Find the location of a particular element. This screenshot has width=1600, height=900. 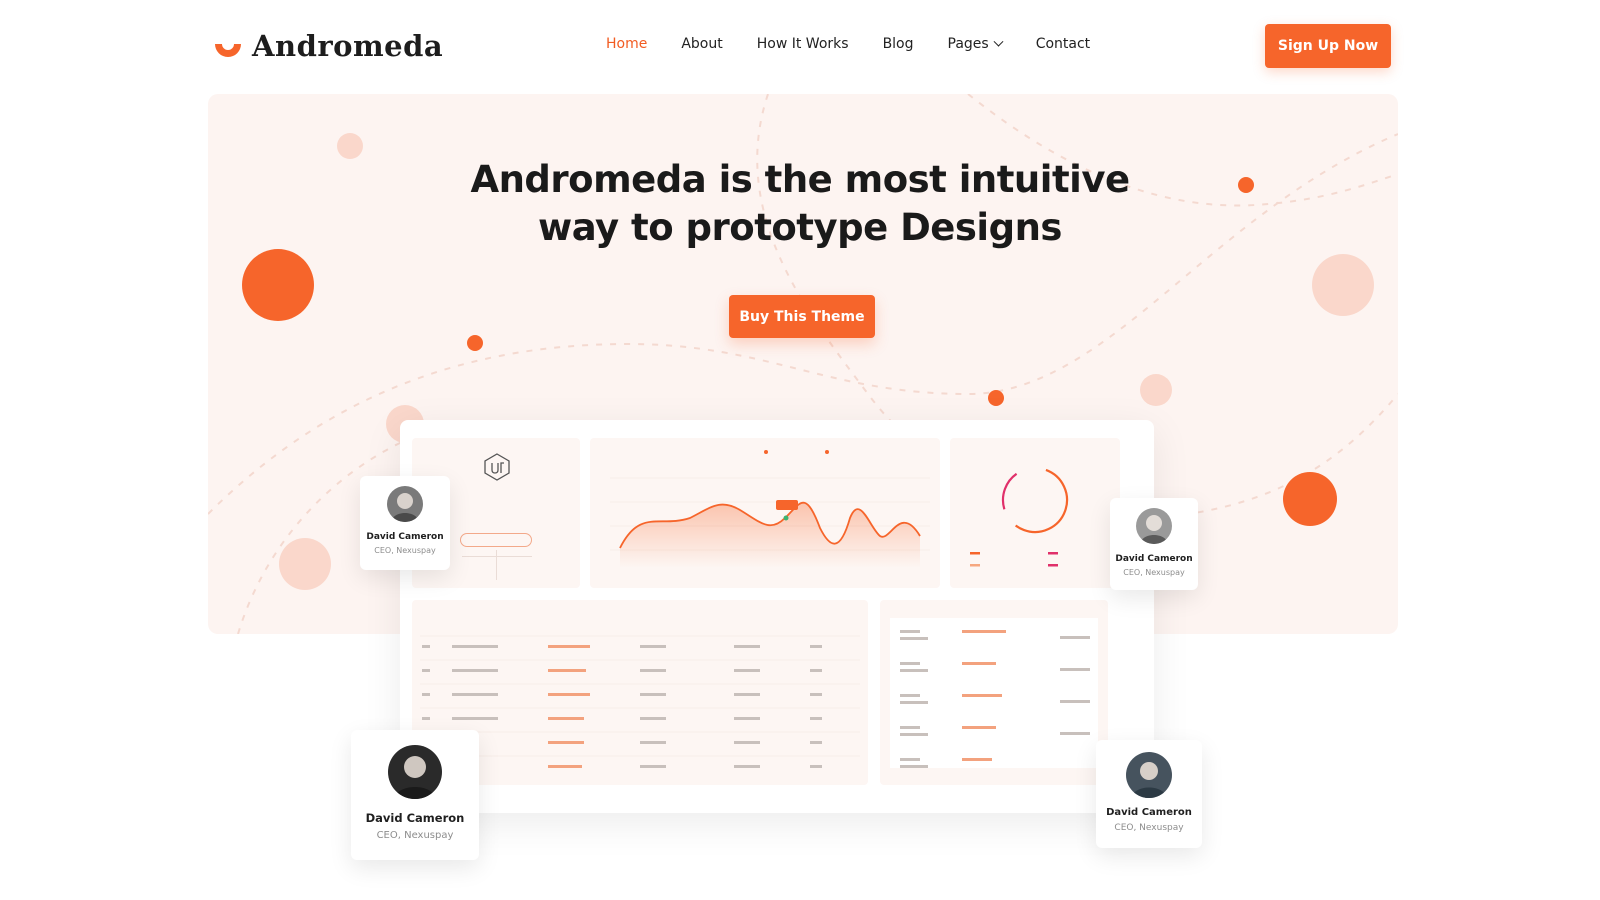

nav-item-about: About is located at coordinates (701, 44).